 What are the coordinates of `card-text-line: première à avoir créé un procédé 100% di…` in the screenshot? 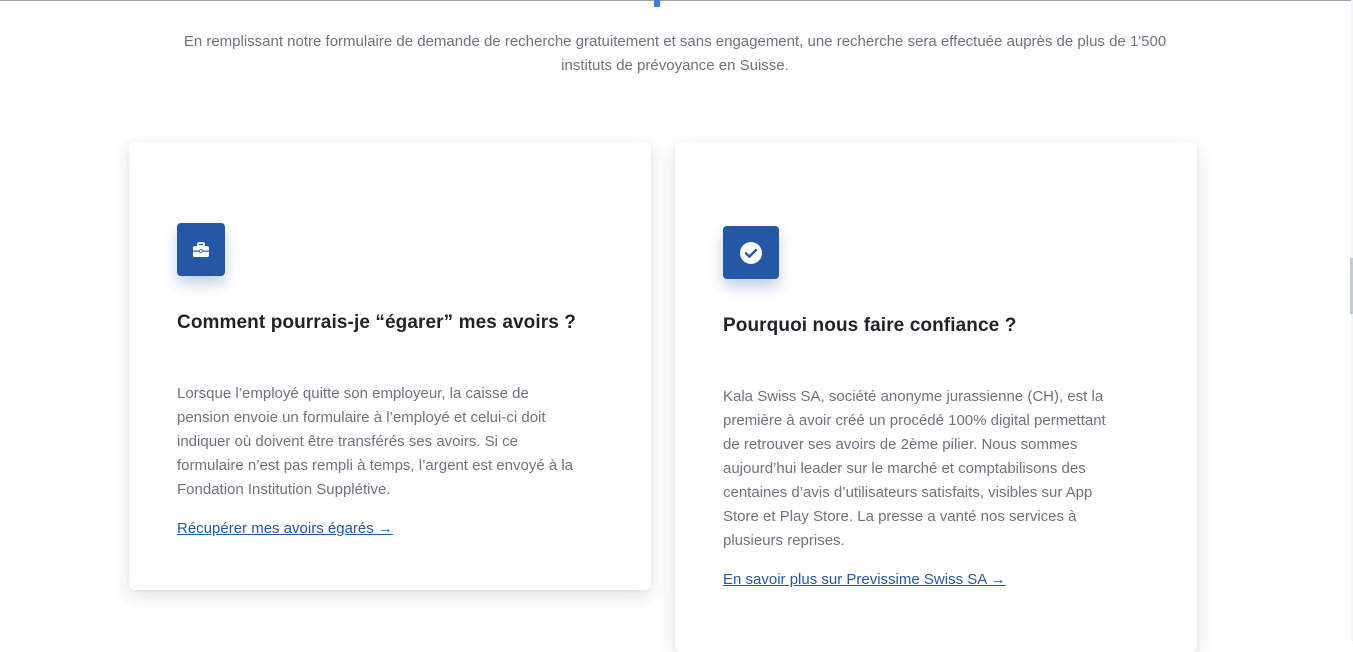 It's located at (914, 420).